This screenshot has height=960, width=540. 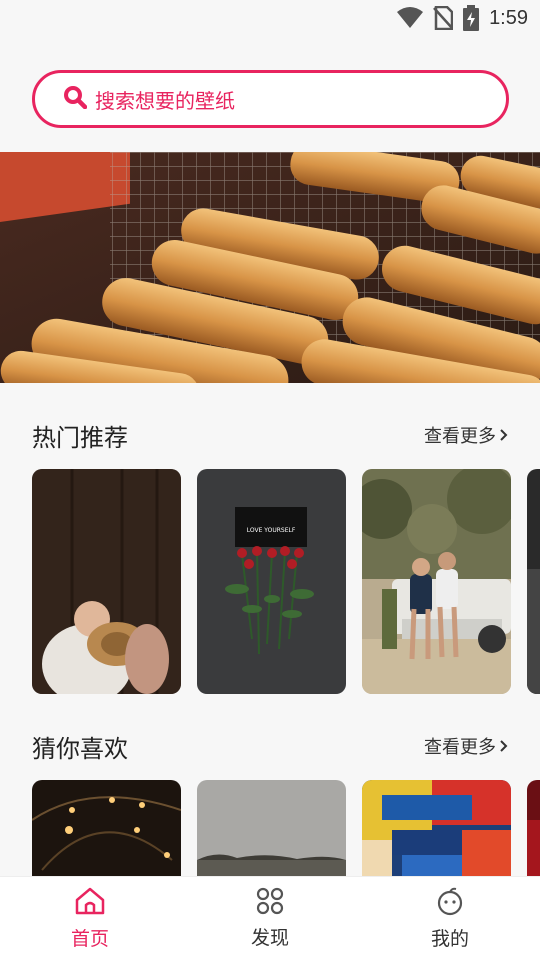 I want to click on no-sim-icon, so click(x=443, y=18).